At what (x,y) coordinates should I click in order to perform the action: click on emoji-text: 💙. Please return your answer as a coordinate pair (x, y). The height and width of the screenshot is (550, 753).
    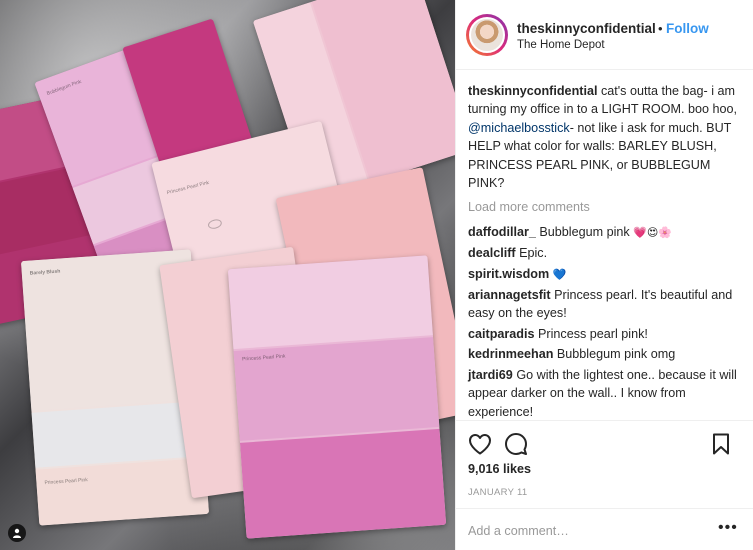
    Looking at the image, I should click on (559, 274).